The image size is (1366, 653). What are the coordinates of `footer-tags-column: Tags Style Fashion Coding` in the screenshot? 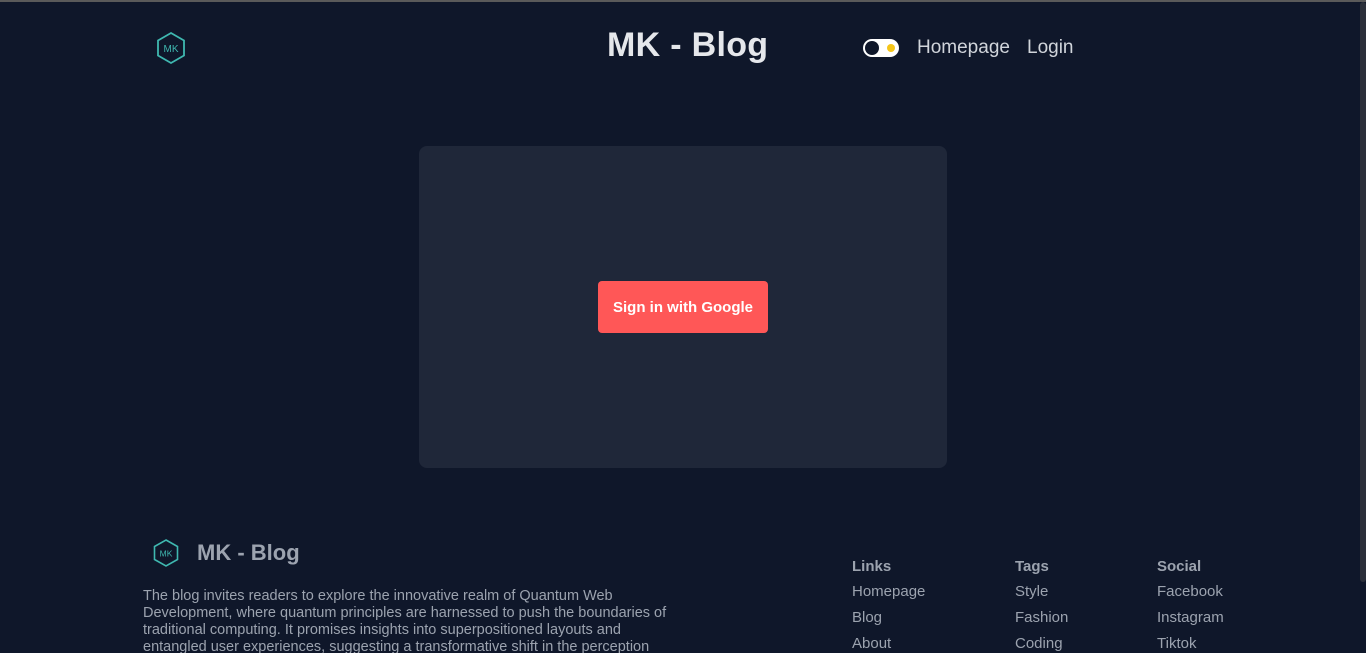 It's located at (1041, 605).